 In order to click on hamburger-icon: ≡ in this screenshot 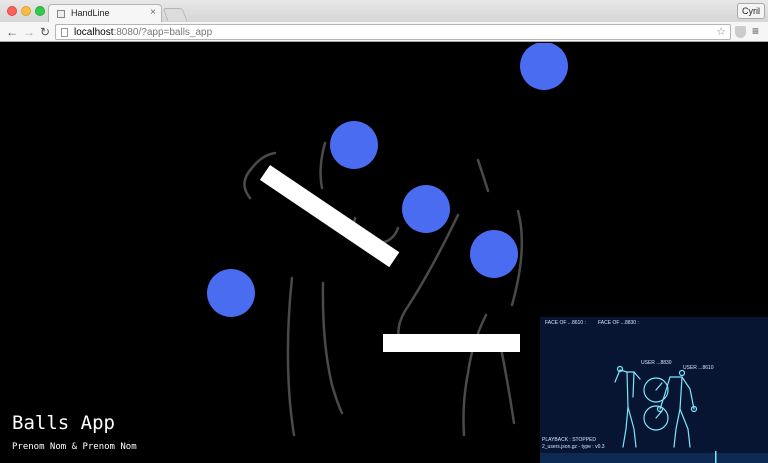, I will do `click(755, 31)`.